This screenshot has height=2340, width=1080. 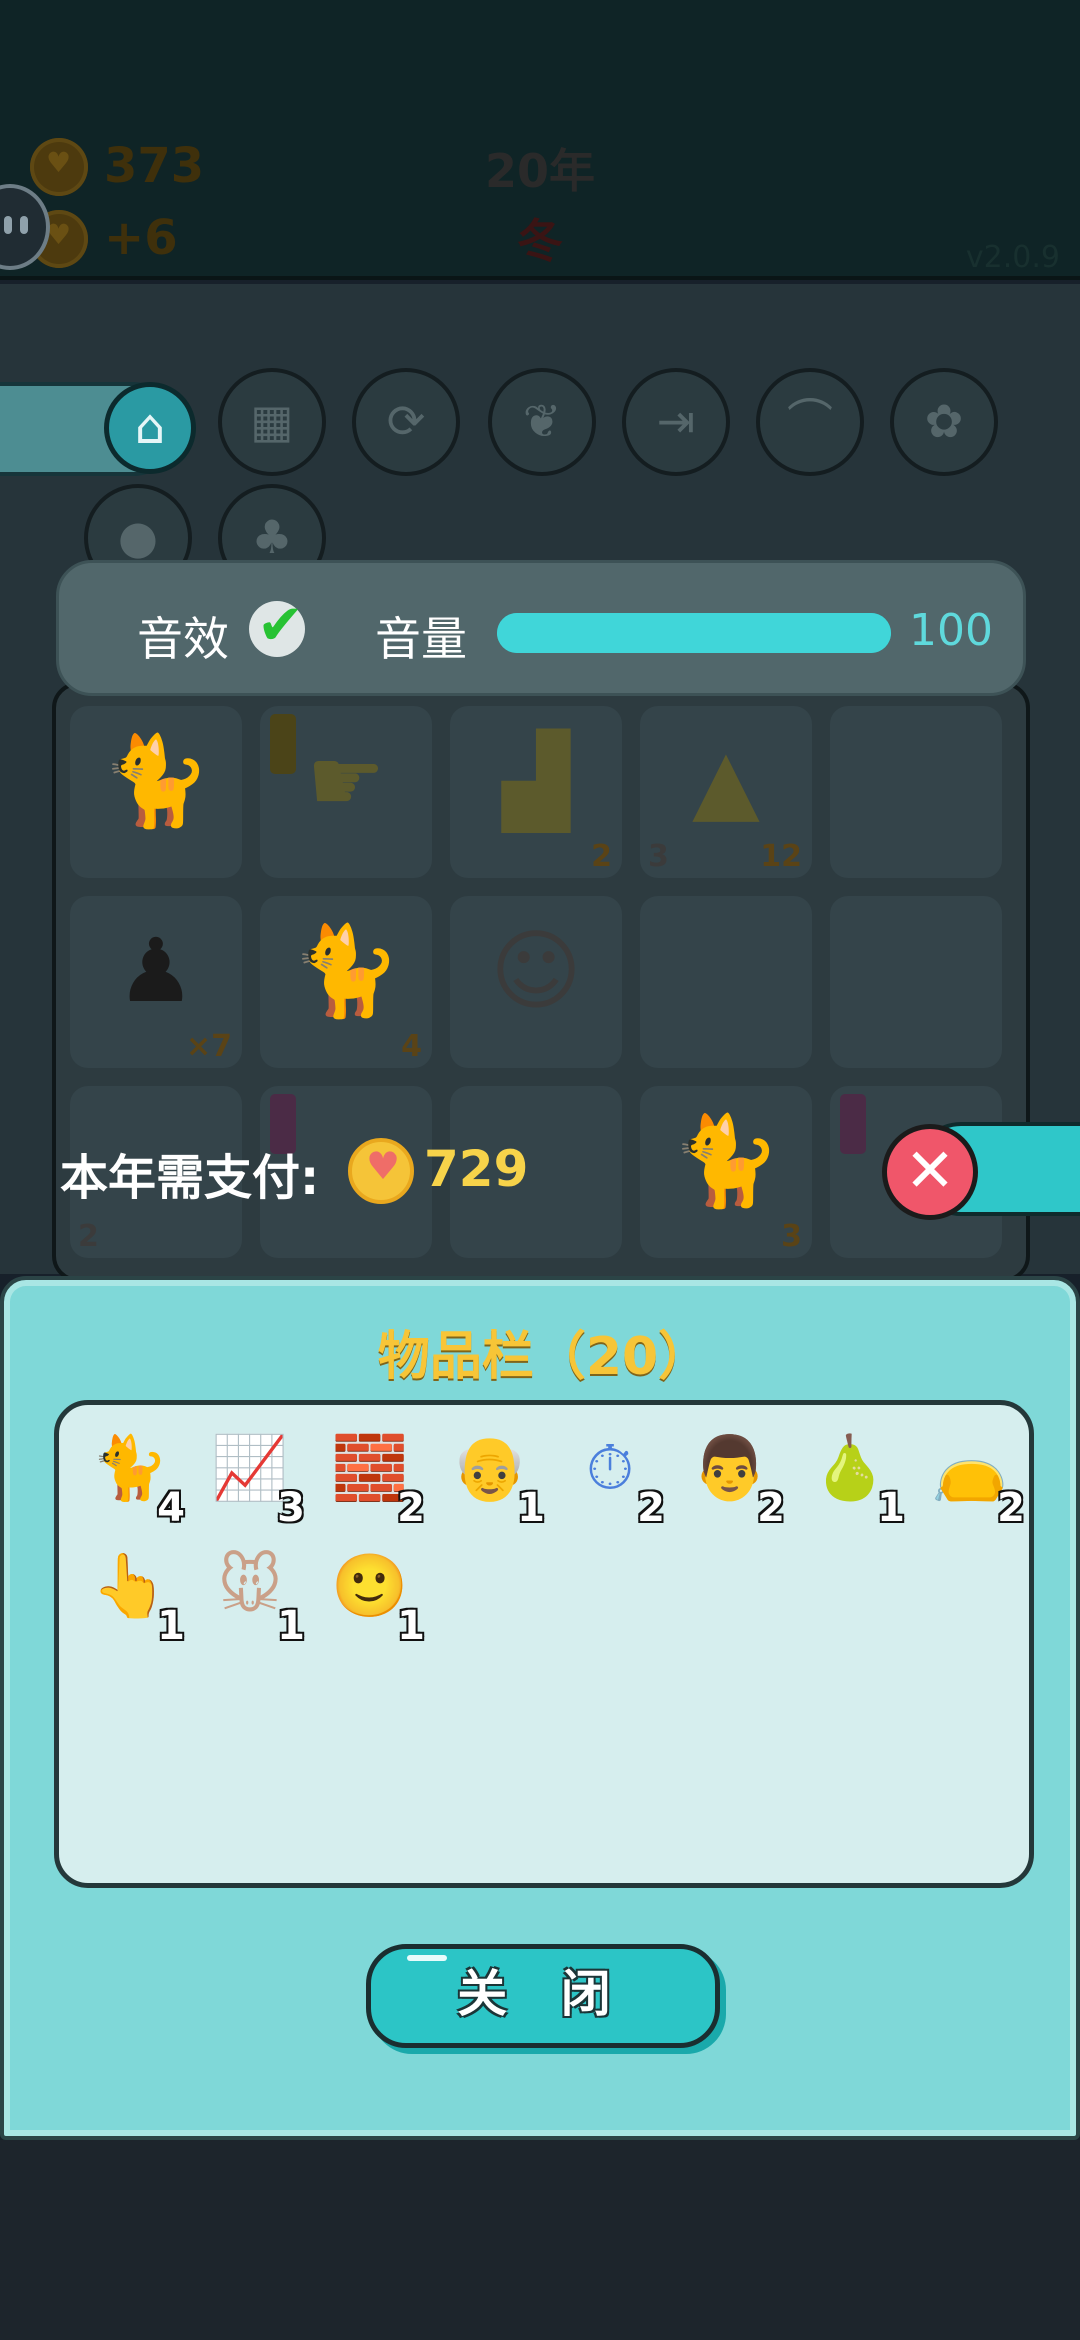 I want to click on season-label: 冬, so click(x=540, y=241).